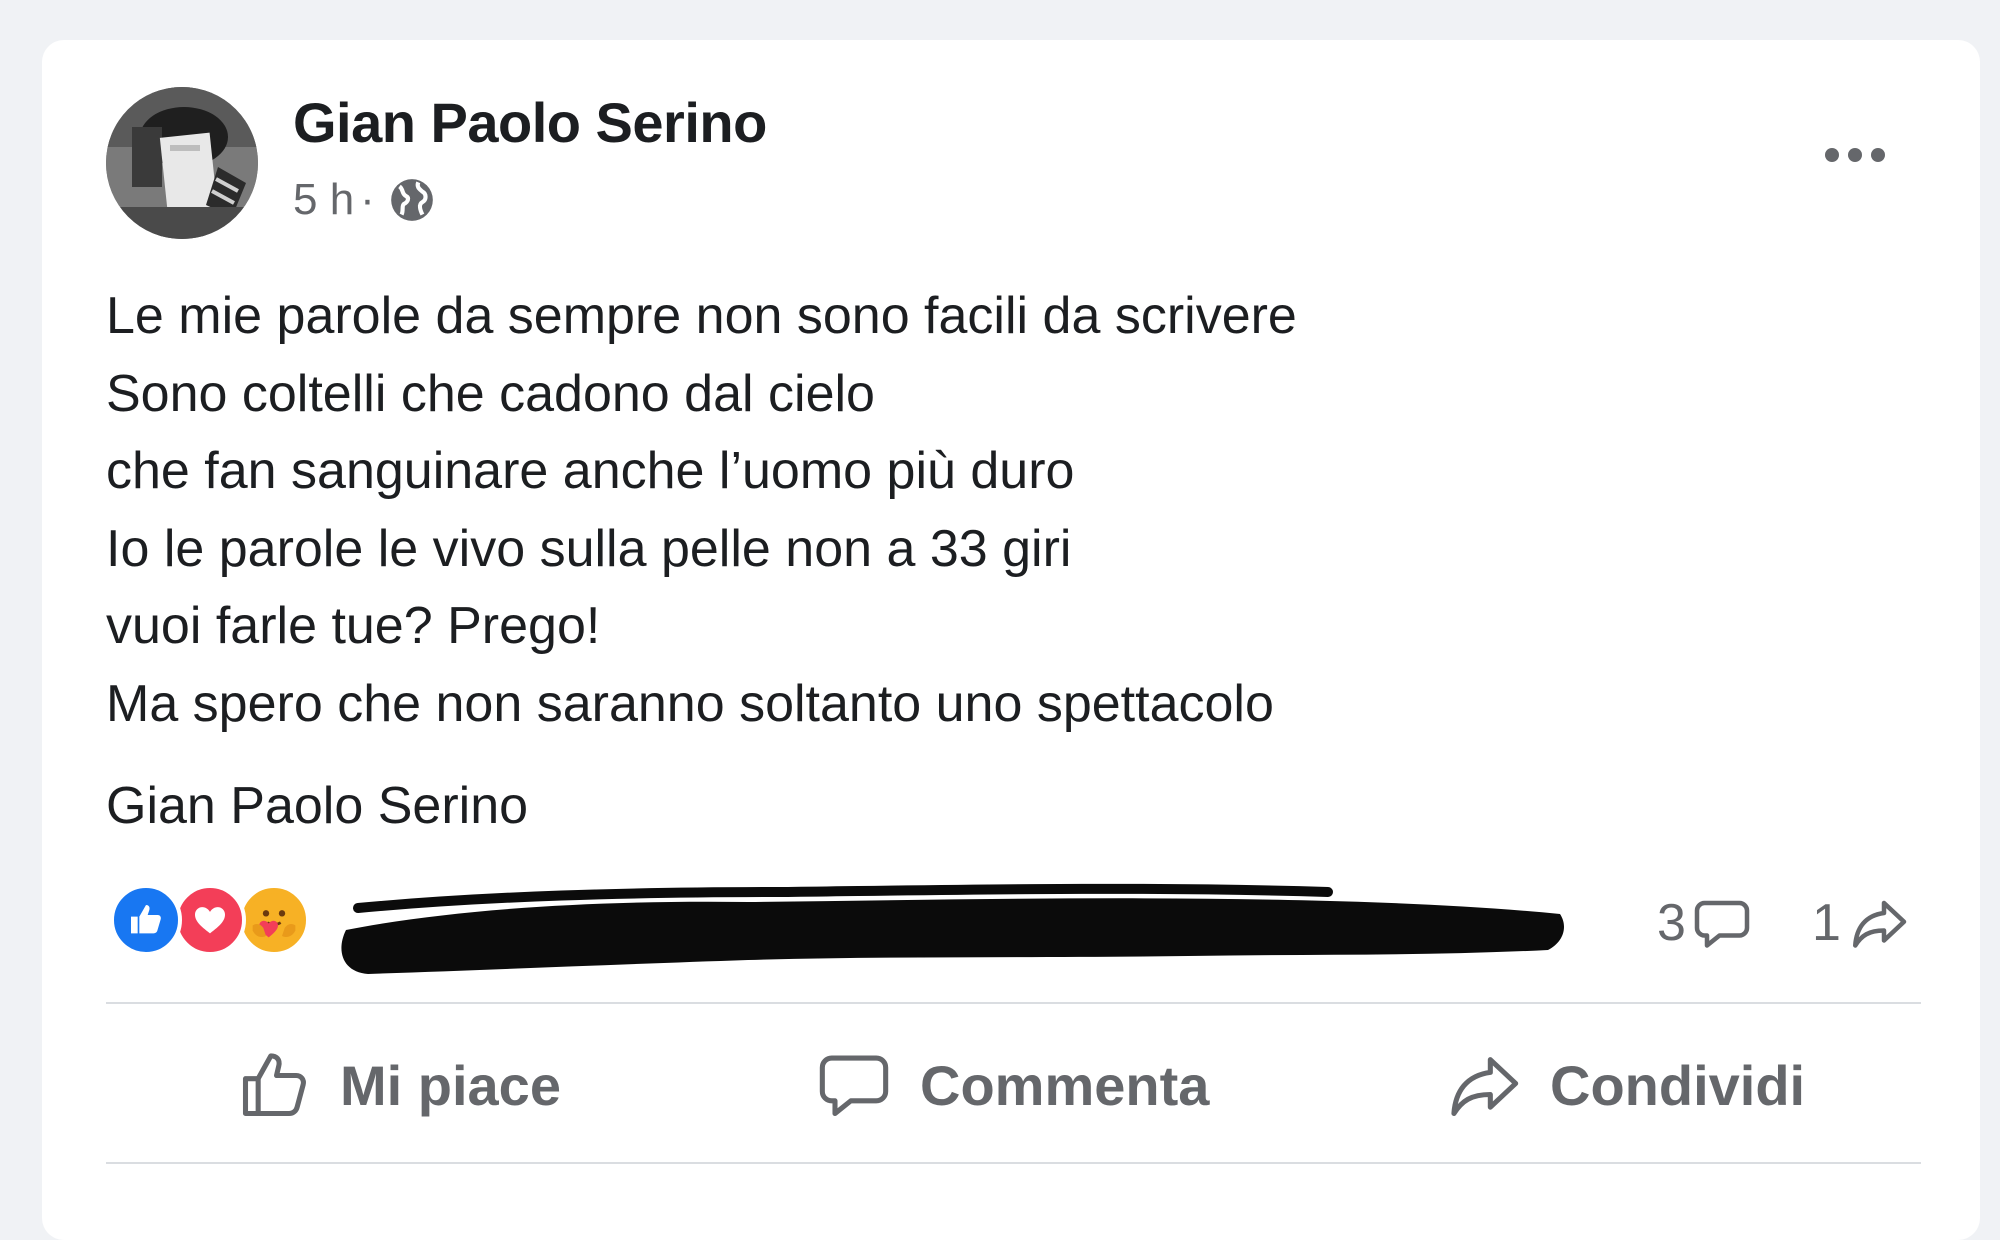 The image size is (2000, 1240). What do you see at coordinates (1671, 923) in the screenshot?
I see `comments-count-number: 3` at bounding box center [1671, 923].